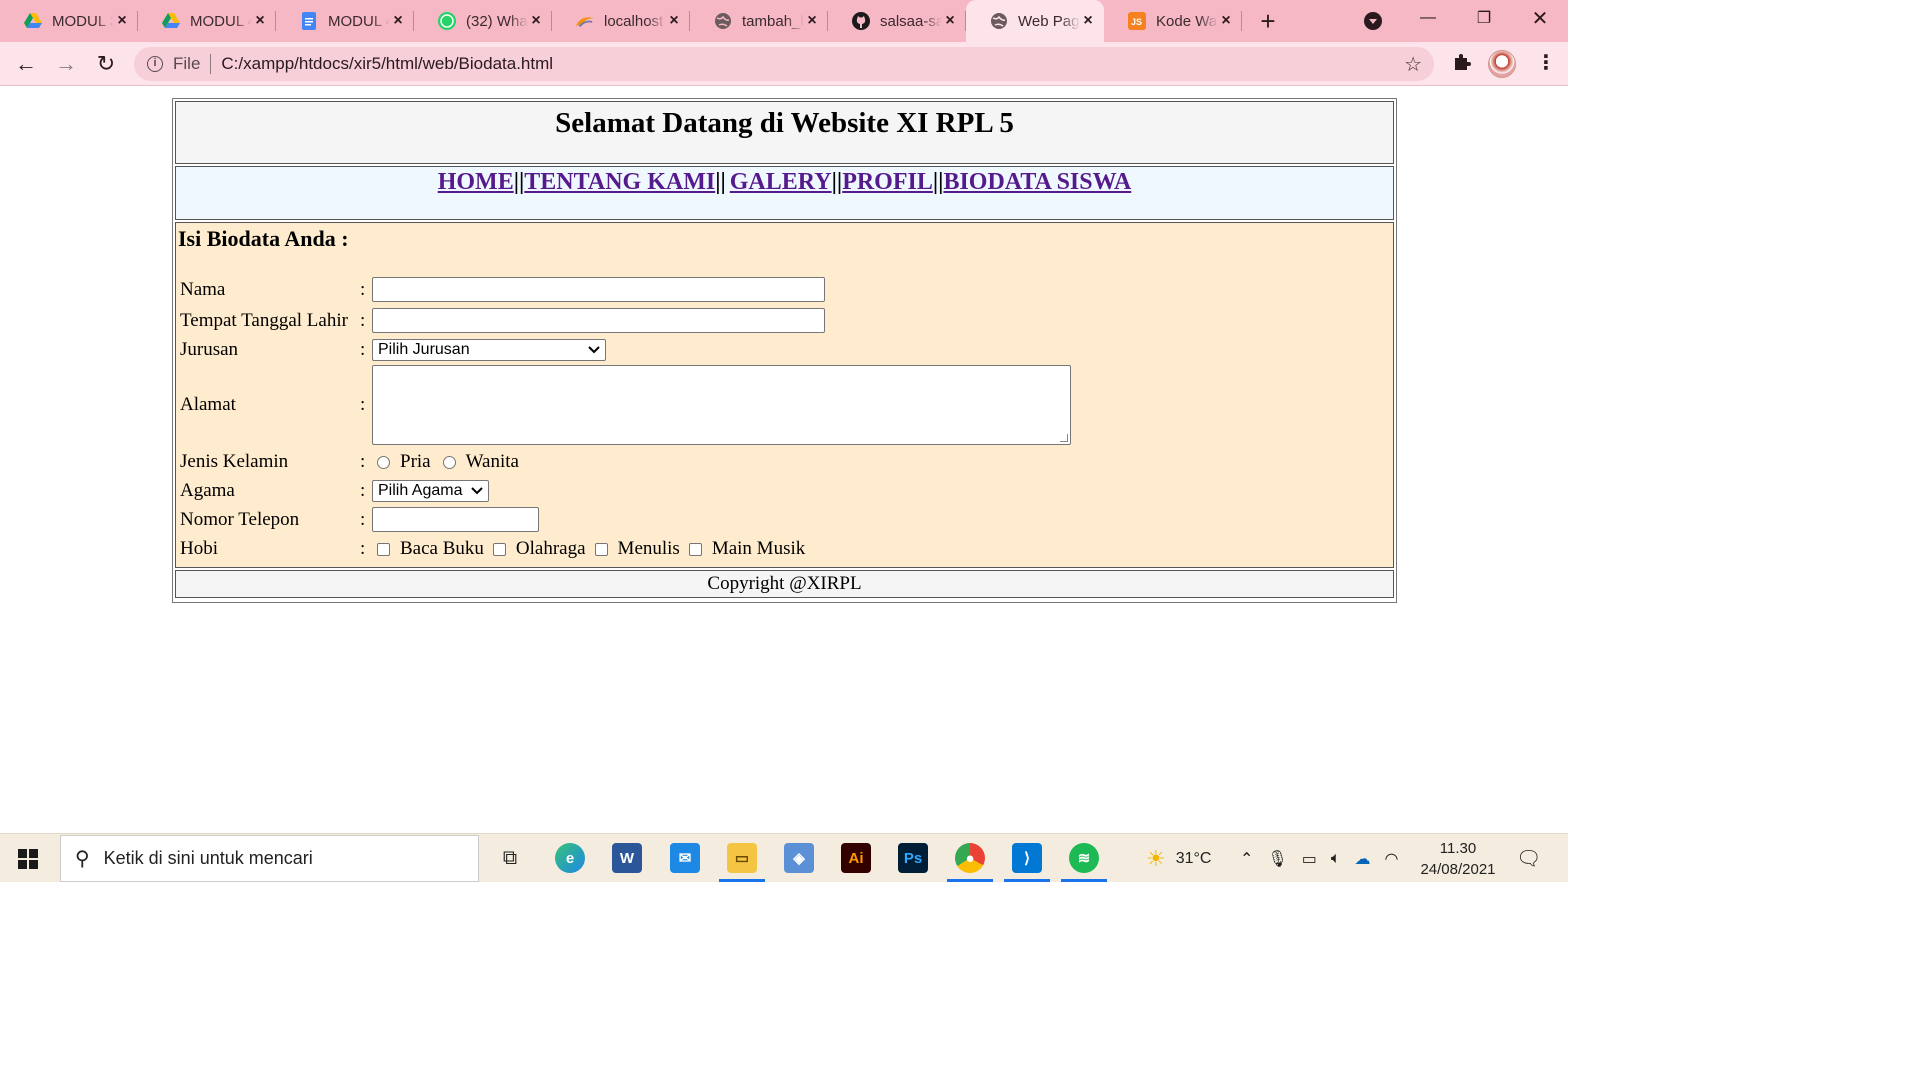  I want to click on tab-label: Kode Warna, so click(1187, 21).